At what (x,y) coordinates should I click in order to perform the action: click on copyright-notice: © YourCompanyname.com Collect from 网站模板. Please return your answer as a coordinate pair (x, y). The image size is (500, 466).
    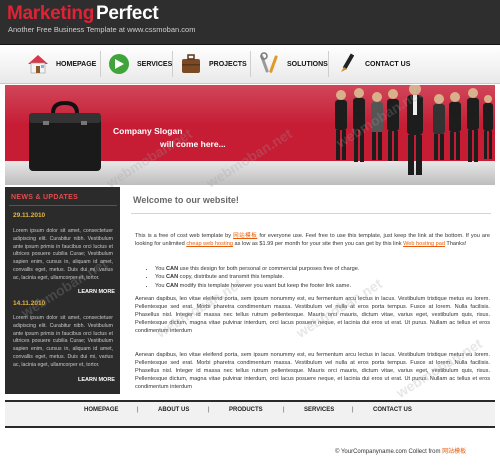
    Looking at the image, I should click on (400, 450).